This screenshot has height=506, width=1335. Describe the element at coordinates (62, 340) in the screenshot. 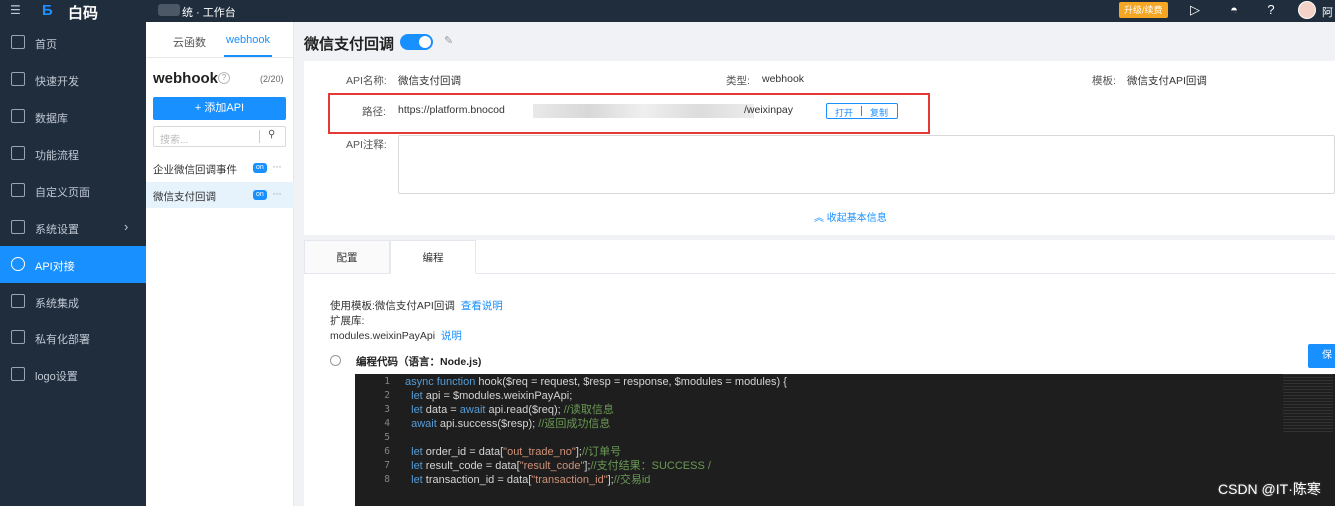

I see `sidebar-item-label: 私有化部署` at that location.